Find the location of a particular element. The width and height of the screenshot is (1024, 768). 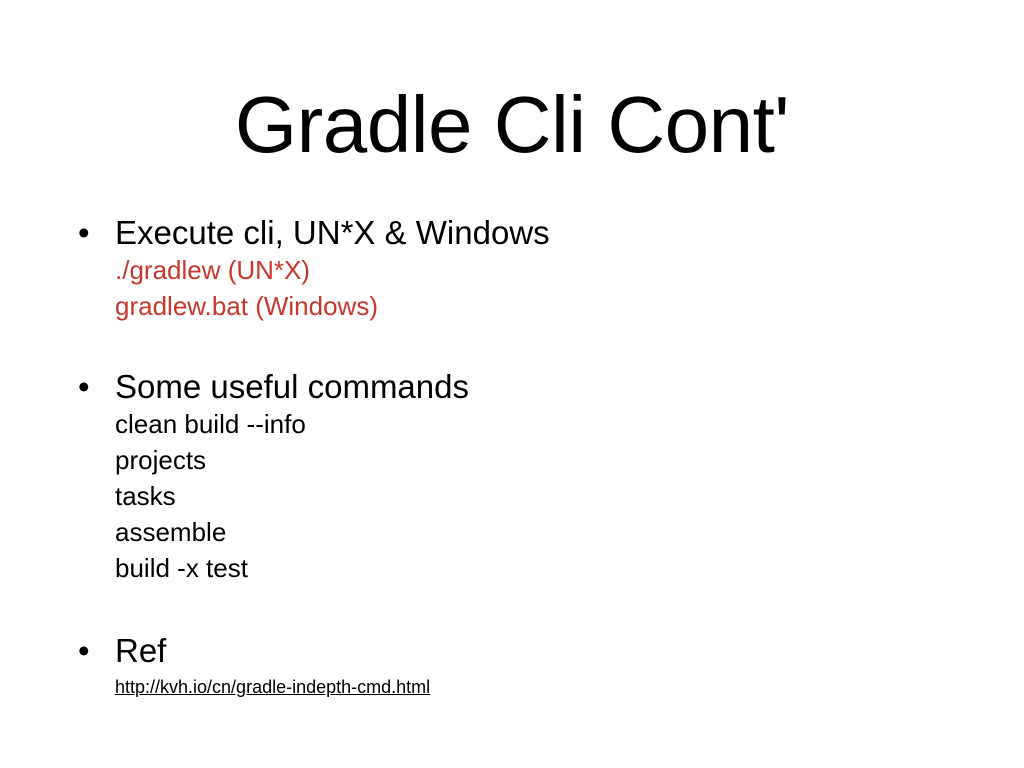

ref-link: http://kvh.io/cn/gradle-indepth-cmd.html is located at coordinates (272, 687).